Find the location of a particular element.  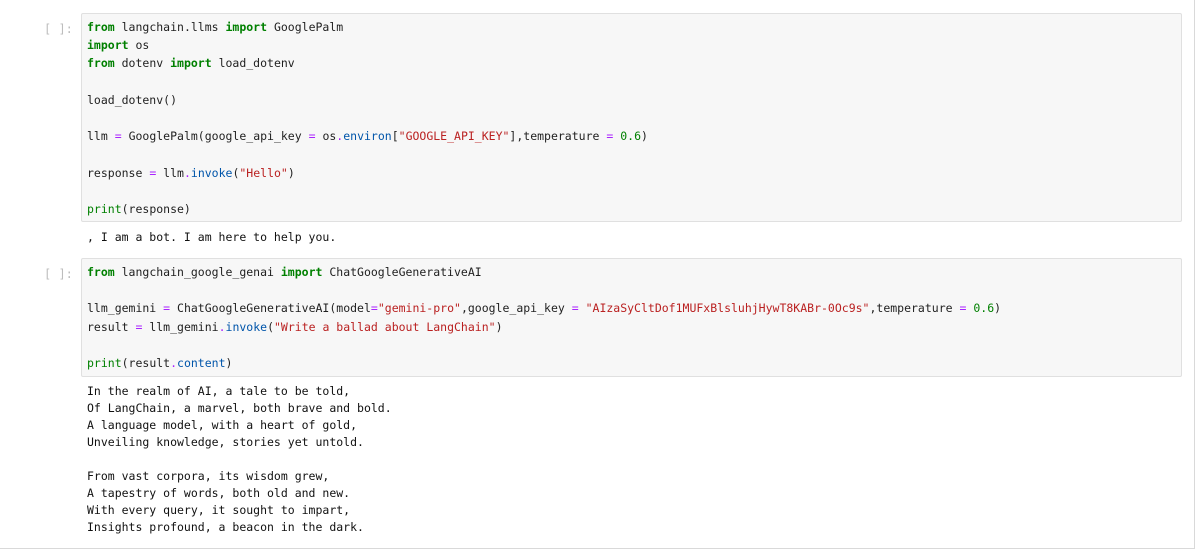

code-token: (response) is located at coordinates (156, 208).